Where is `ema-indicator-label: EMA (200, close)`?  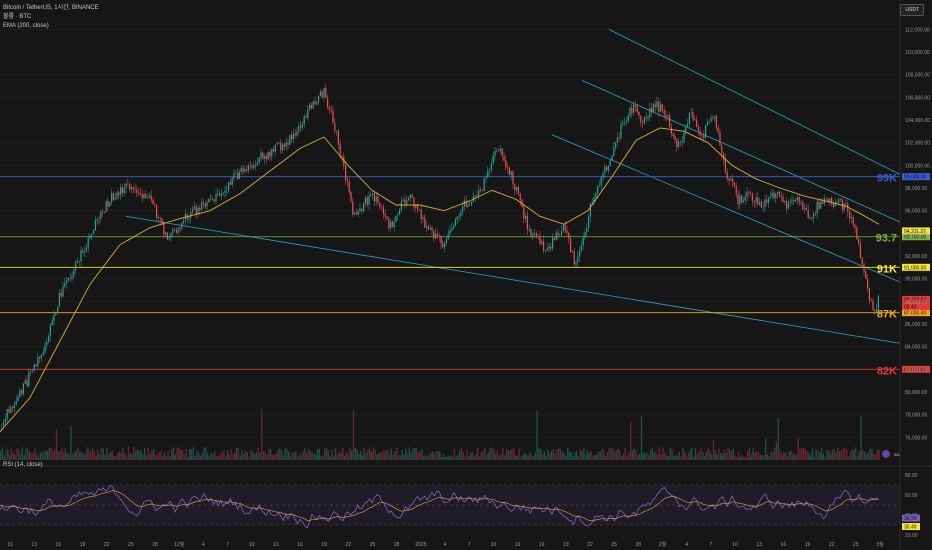
ema-indicator-label: EMA (200, close) is located at coordinates (51, 26).